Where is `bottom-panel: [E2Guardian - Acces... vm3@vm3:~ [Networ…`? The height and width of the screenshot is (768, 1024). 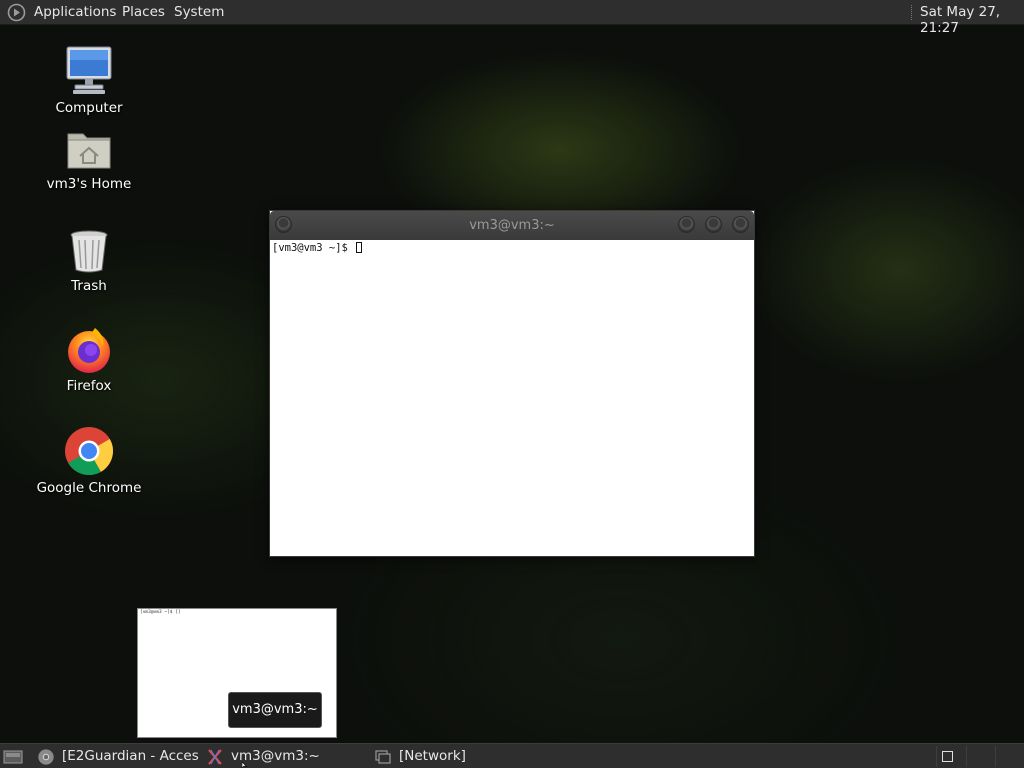 bottom-panel: [E2Guardian - Acces... vm3@vm3:~ [Networ… is located at coordinates (512, 755).